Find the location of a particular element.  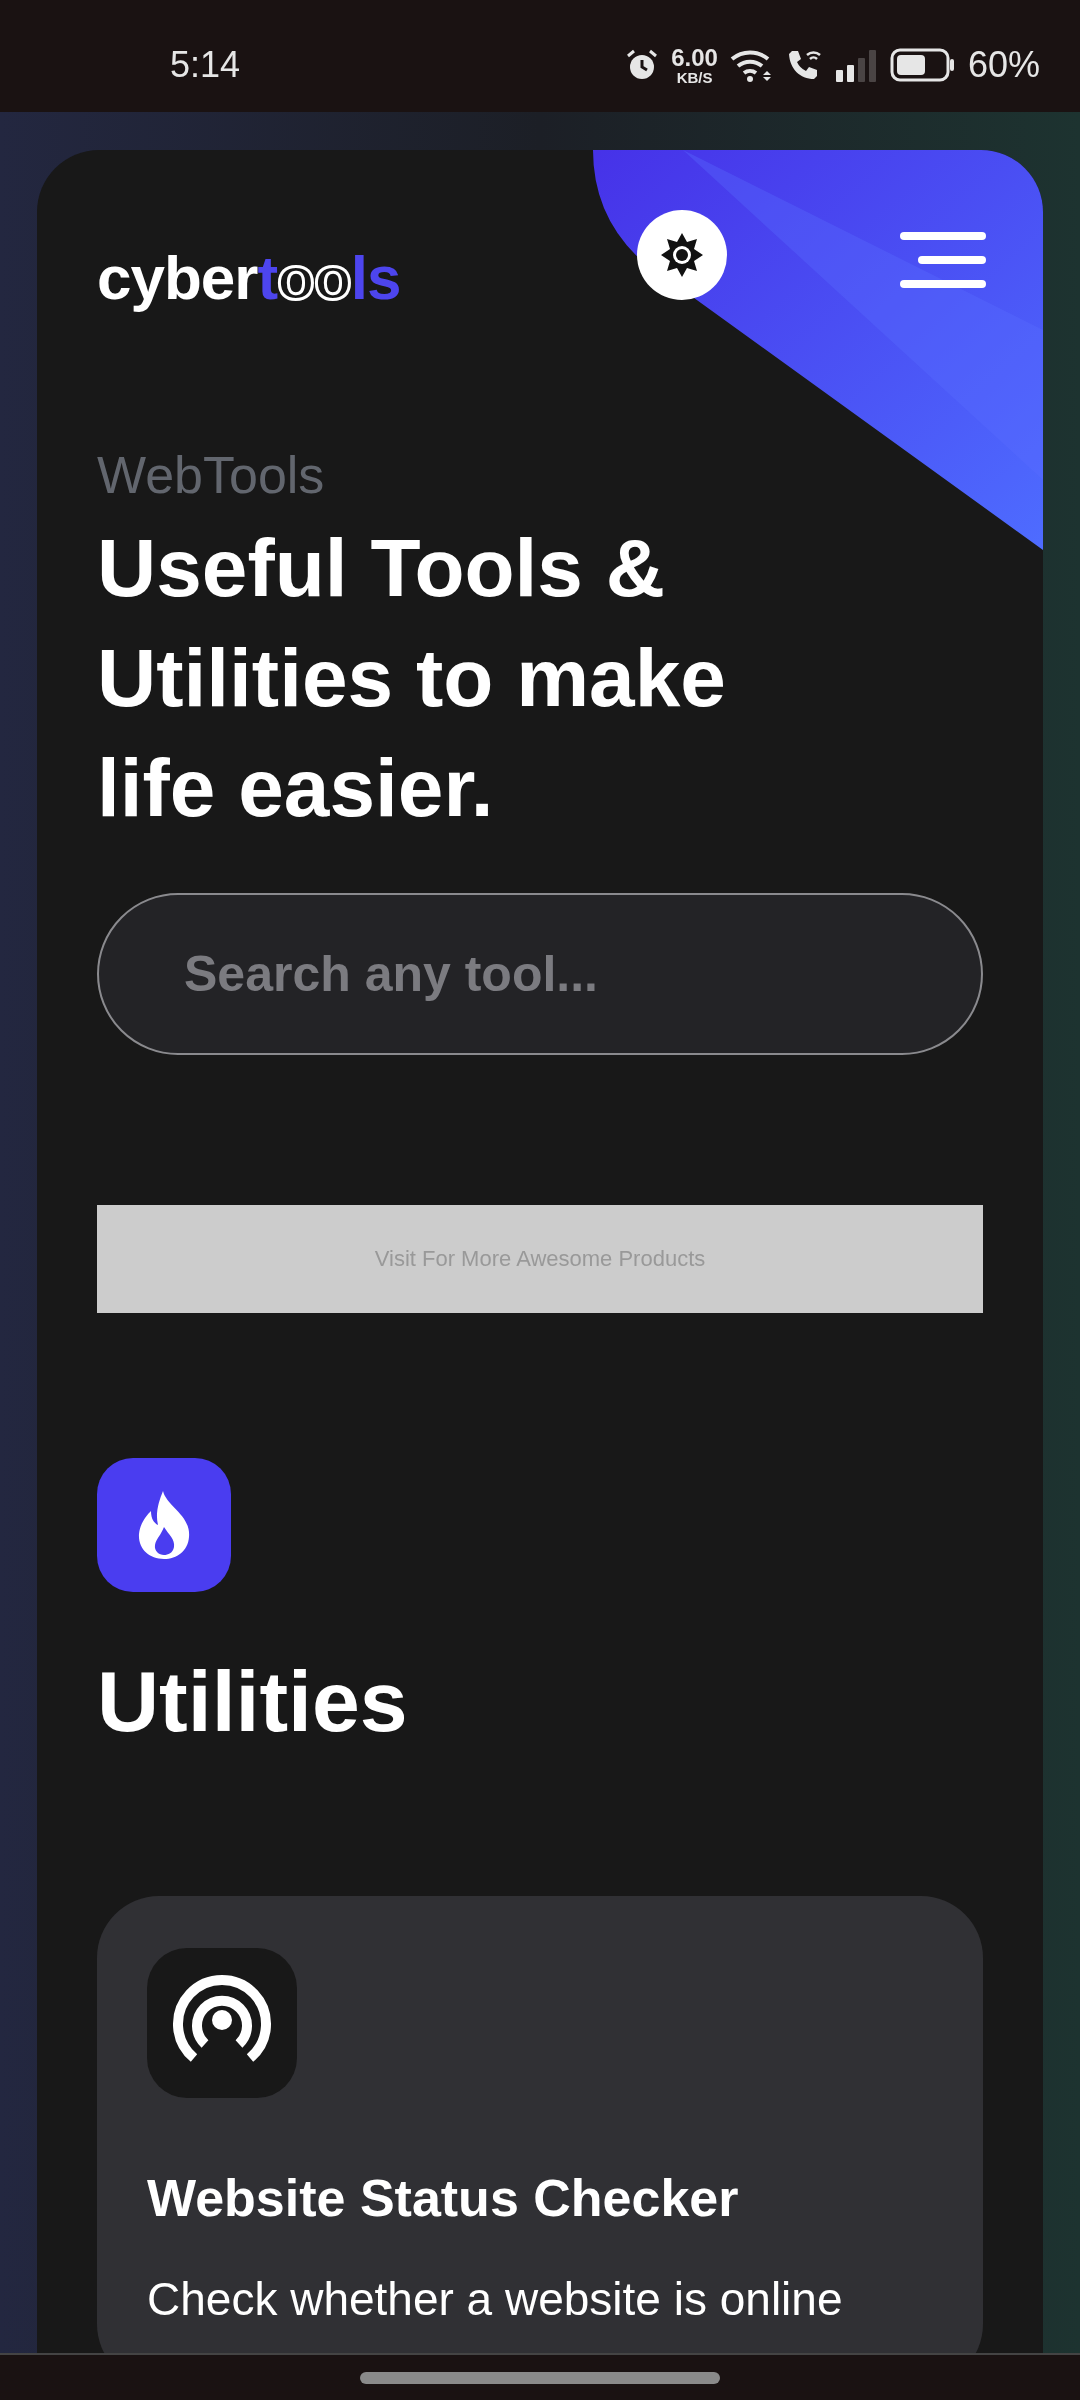

section-title: Utilities is located at coordinates (253, 1701).